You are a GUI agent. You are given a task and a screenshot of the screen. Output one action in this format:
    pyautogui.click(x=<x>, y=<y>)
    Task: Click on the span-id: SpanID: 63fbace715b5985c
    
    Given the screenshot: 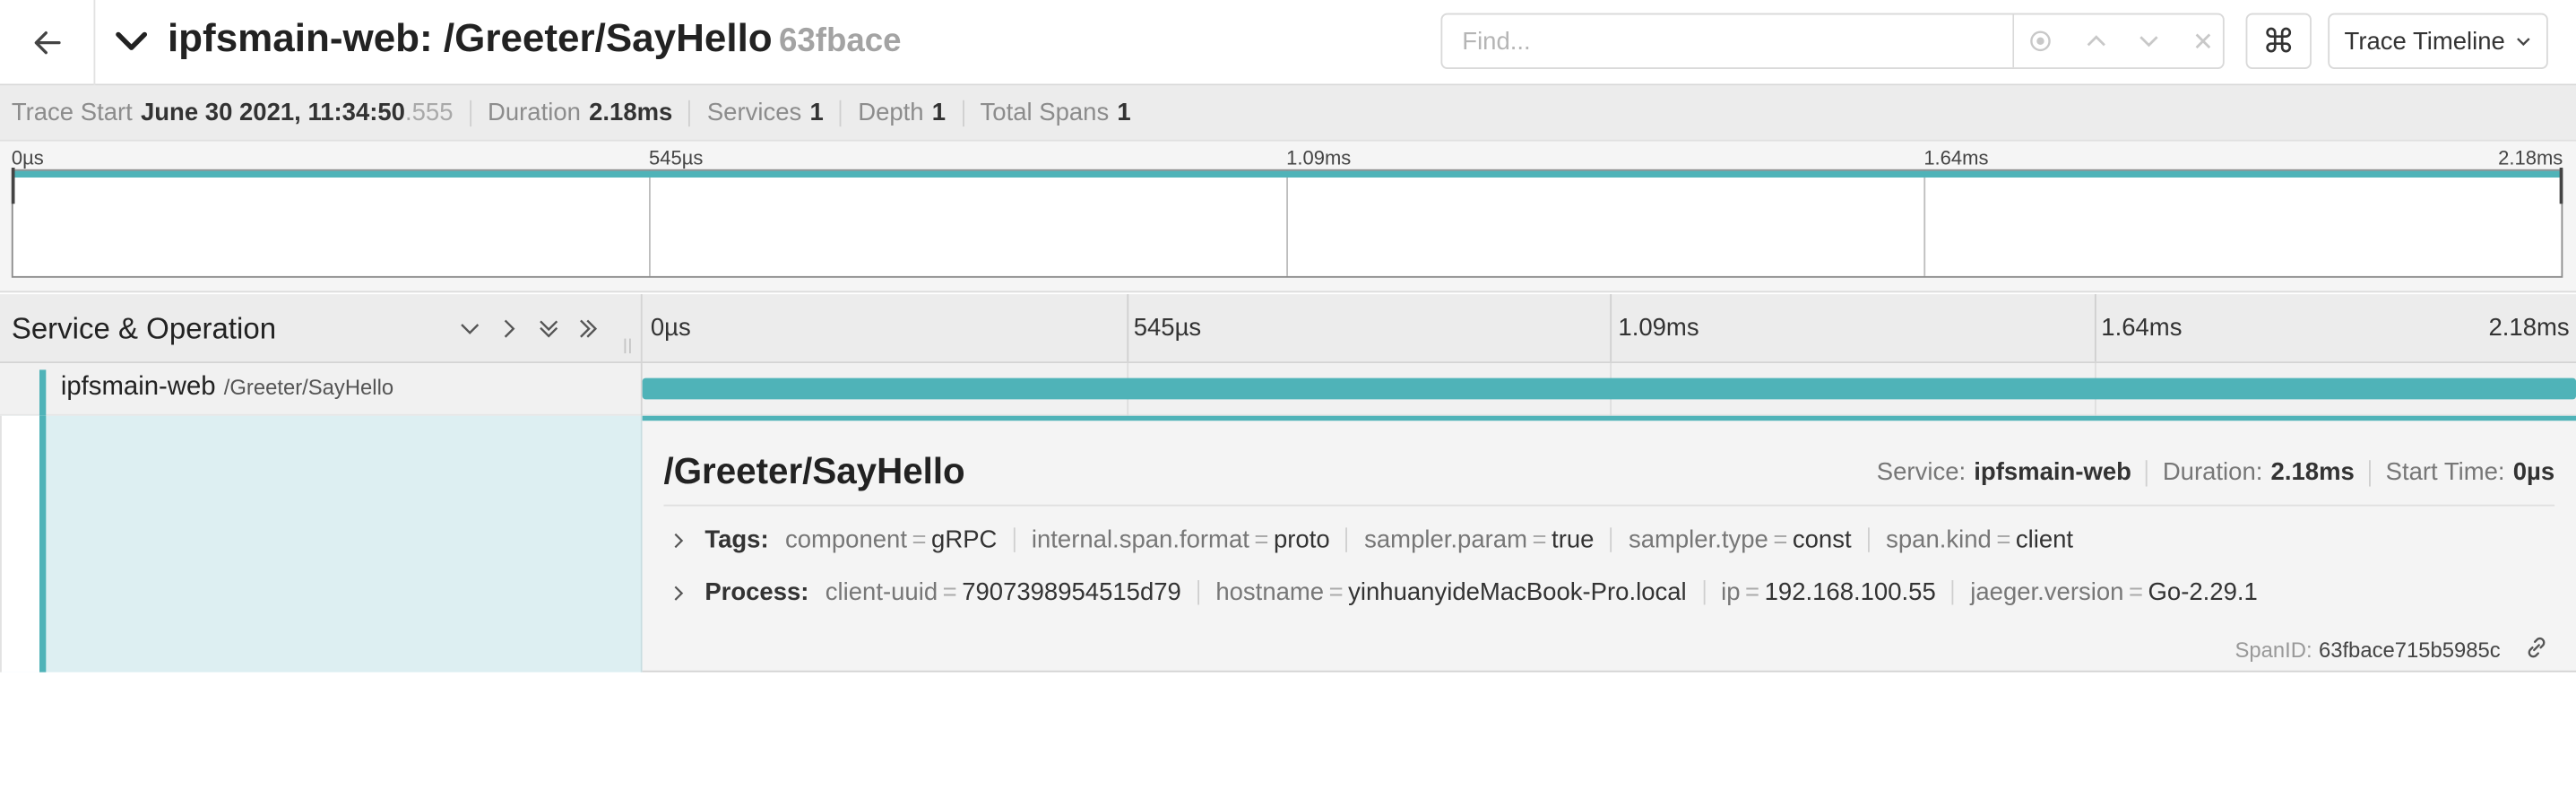 What is the action you would take?
    pyautogui.click(x=2367, y=650)
    